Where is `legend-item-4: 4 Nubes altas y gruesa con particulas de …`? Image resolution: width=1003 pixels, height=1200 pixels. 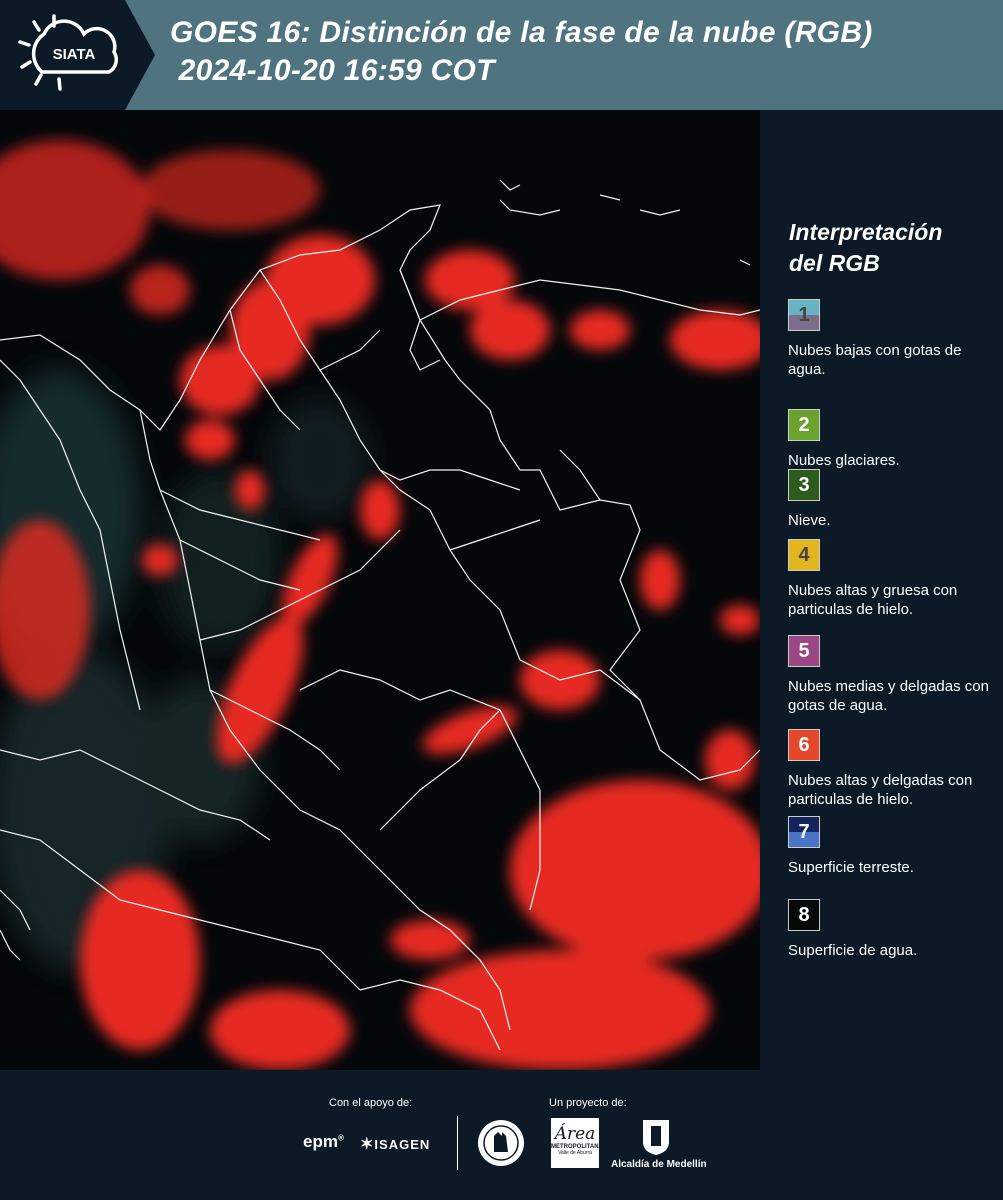 legend-item-4: 4 Nubes altas y gruesa con particulas de … is located at coordinates (893, 579).